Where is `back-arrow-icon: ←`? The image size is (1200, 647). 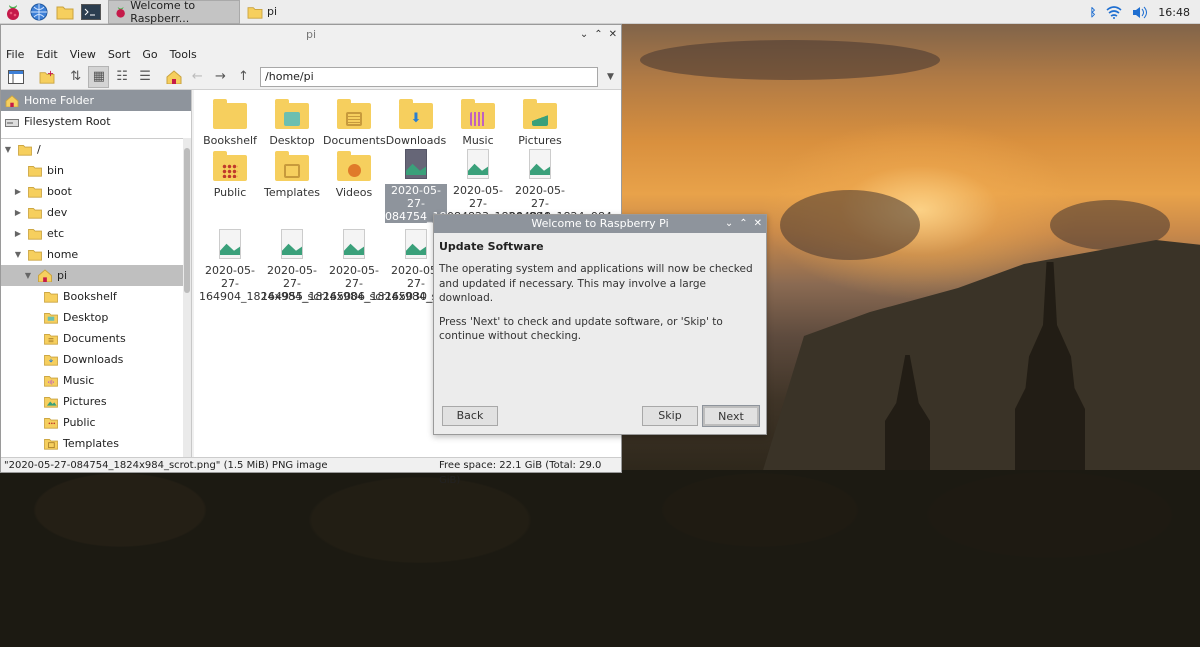
back-arrow-icon: ← is located at coordinates (197, 77).